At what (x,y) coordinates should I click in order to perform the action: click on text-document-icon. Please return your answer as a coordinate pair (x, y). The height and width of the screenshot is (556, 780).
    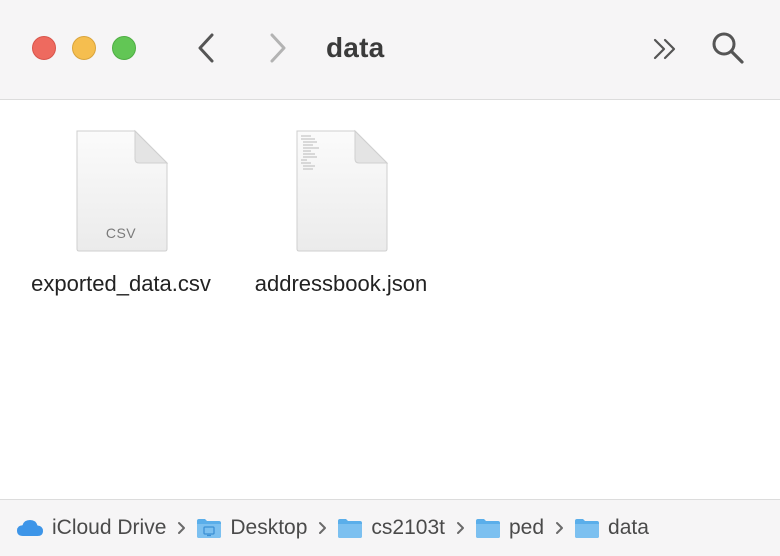
    Looking at the image, I should click on (341, 191).